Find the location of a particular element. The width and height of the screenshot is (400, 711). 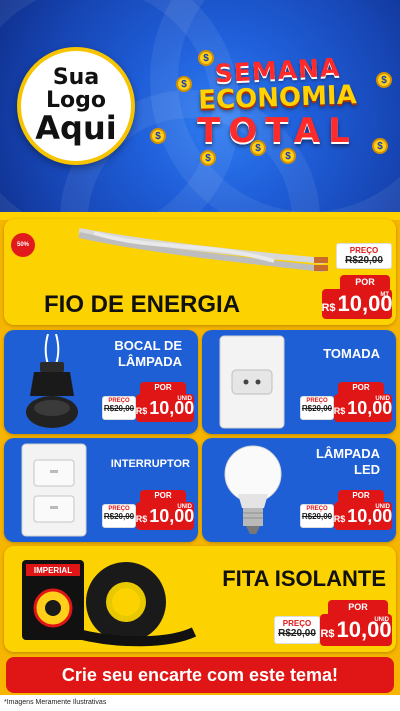

product-name: BOCAL DE LÂMPADA is located at coordinates (132, 354).